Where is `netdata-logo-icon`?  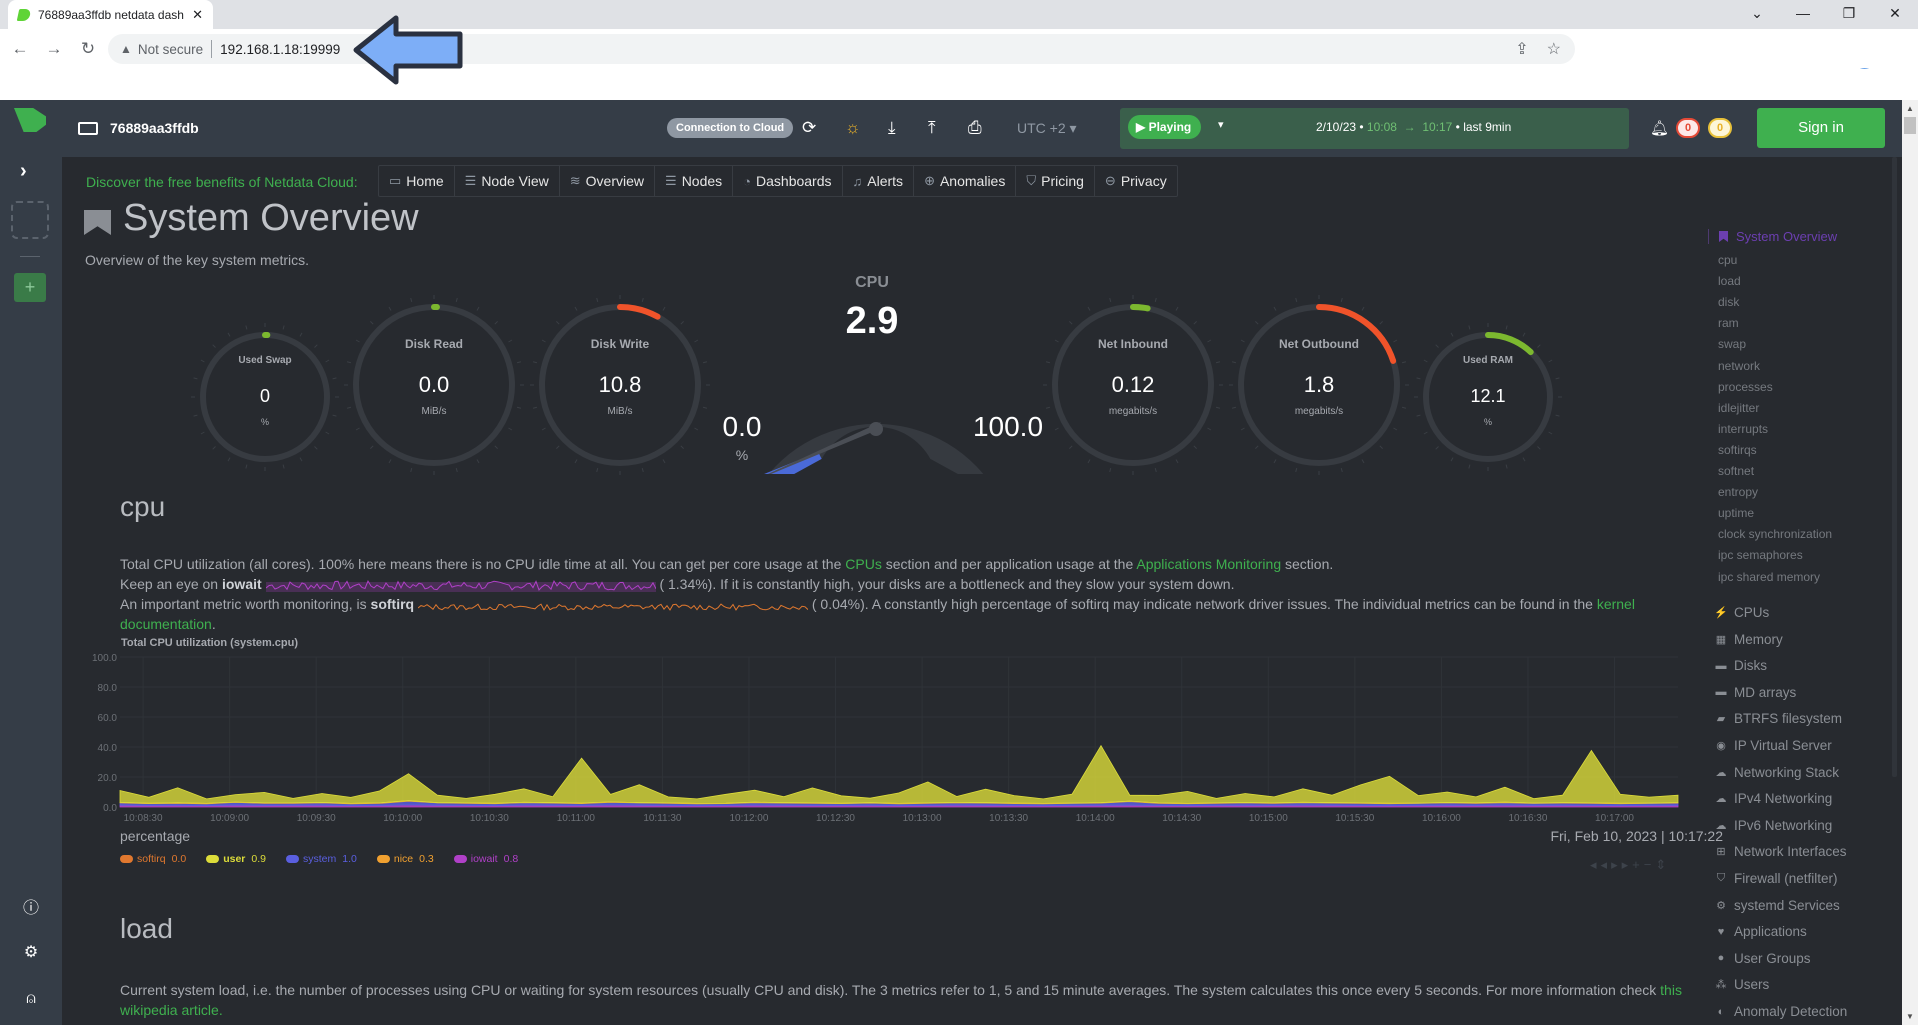
netdata-logo-icon is located at coordinates (30, 120).